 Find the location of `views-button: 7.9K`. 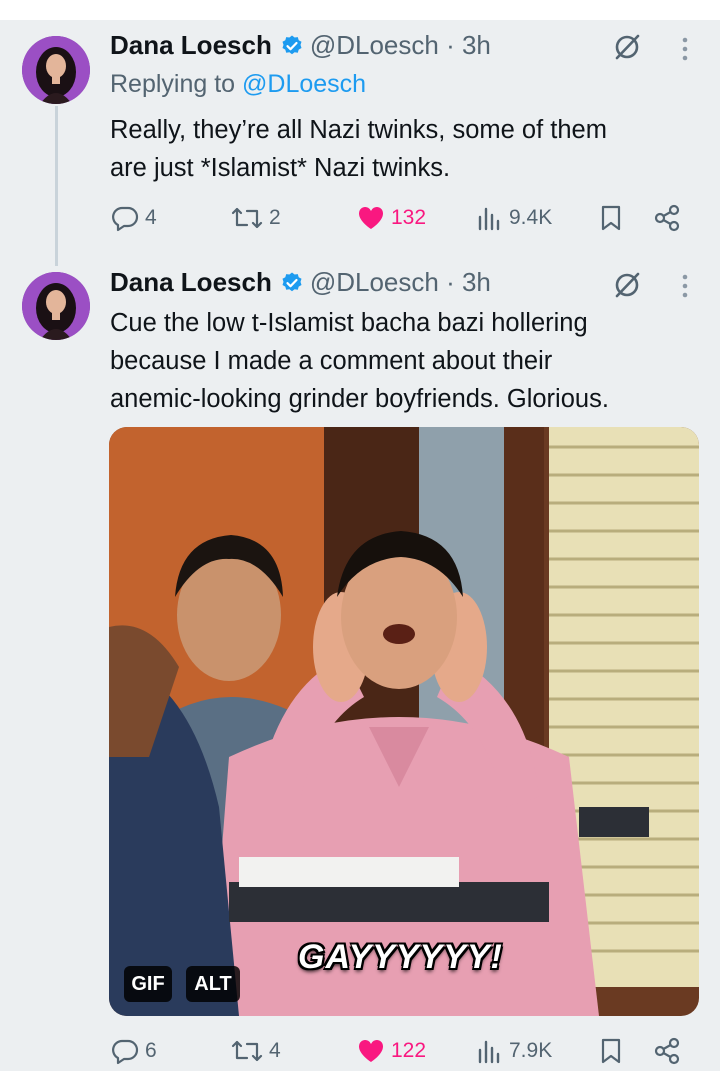

views-button: 7.9K is located at coordinates (513, 1051).